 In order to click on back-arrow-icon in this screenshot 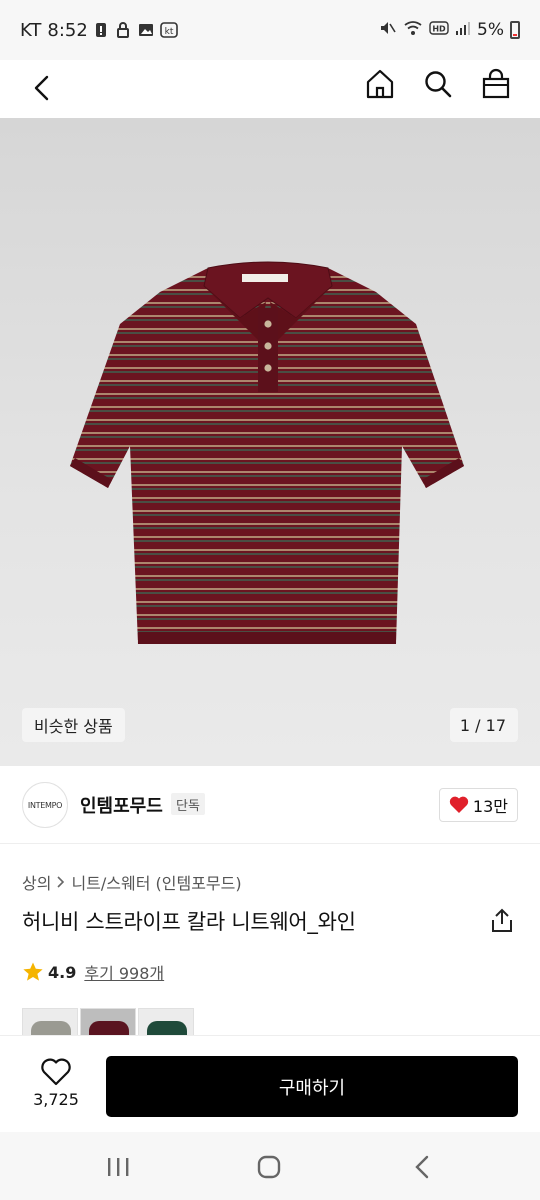, I will do `click(422, 1167)`.